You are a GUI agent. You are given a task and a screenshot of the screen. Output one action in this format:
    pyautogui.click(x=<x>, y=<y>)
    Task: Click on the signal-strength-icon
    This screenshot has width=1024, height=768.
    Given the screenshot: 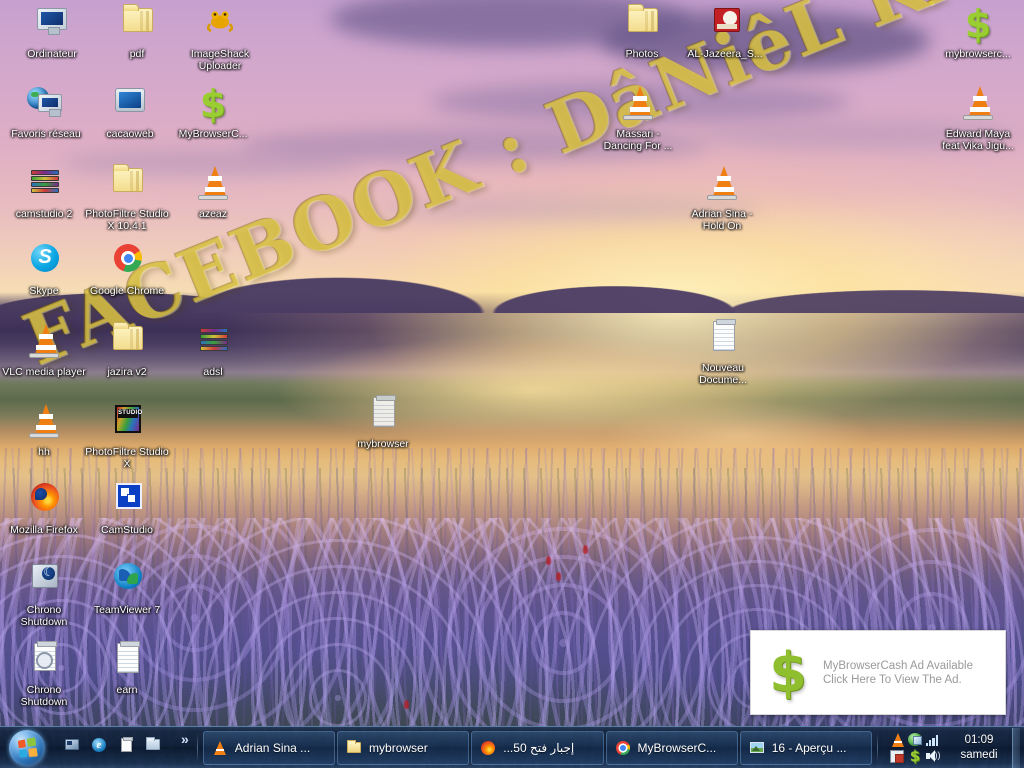 What is the action you would take?
    pyautogui.click(x=933, y=739)
    